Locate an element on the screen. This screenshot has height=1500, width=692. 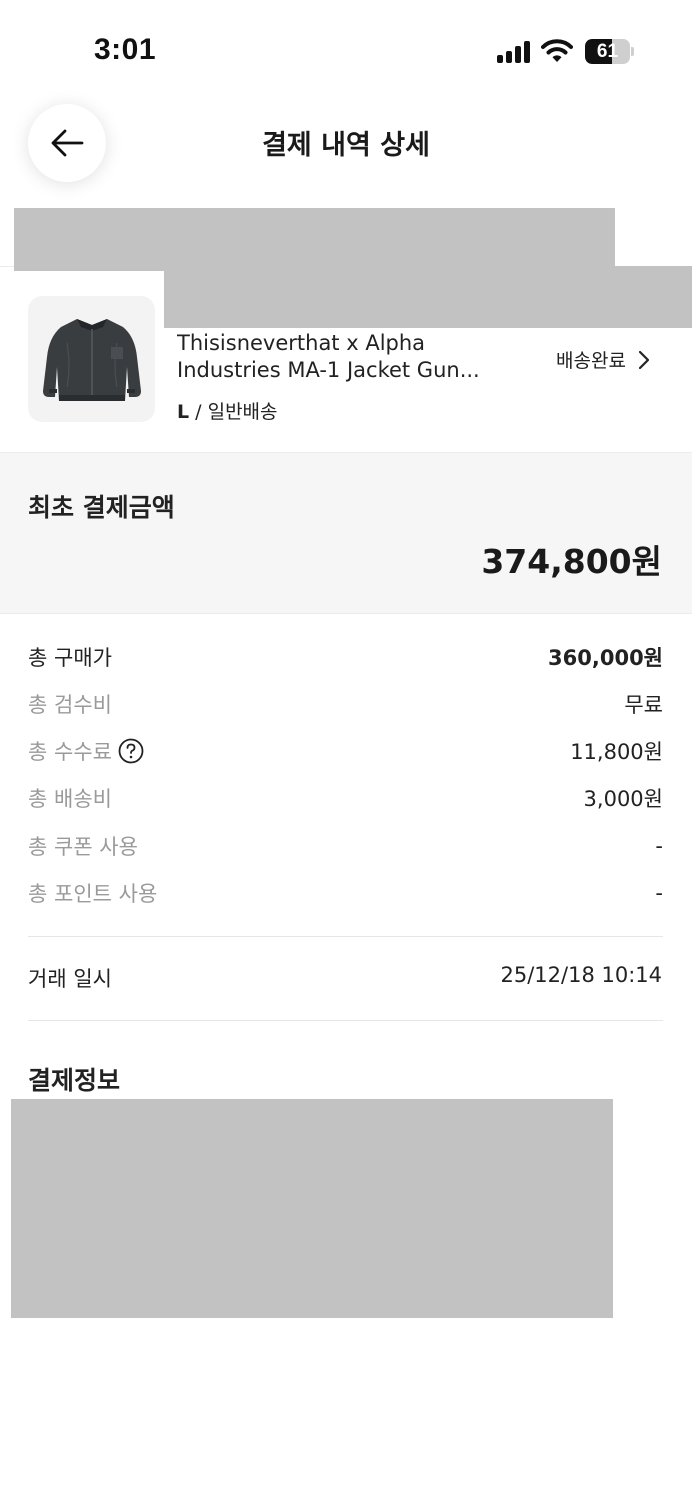
product-size: L is located at coordinates (183, 412).